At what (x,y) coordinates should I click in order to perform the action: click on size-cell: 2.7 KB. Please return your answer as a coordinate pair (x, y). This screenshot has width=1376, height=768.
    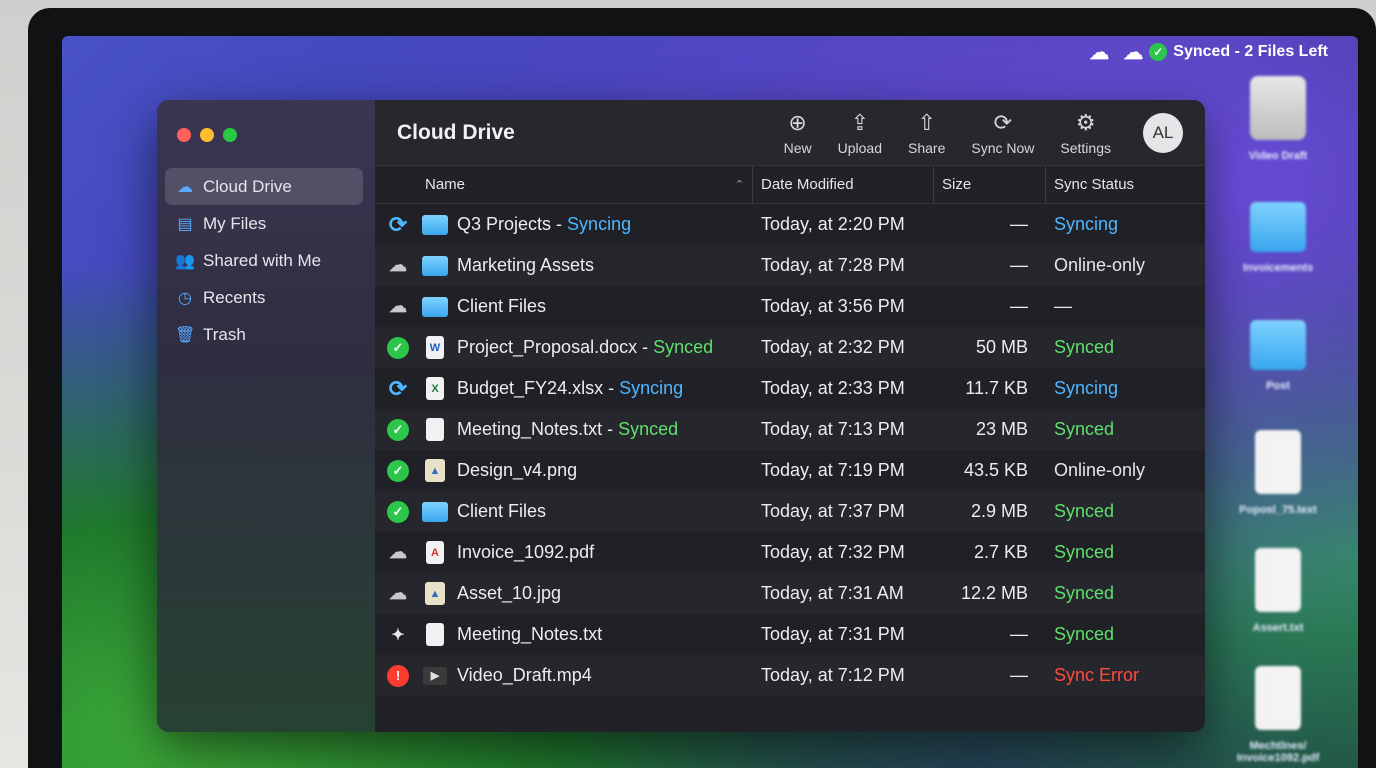
    Looking at the image, I should click on (1000, 552).